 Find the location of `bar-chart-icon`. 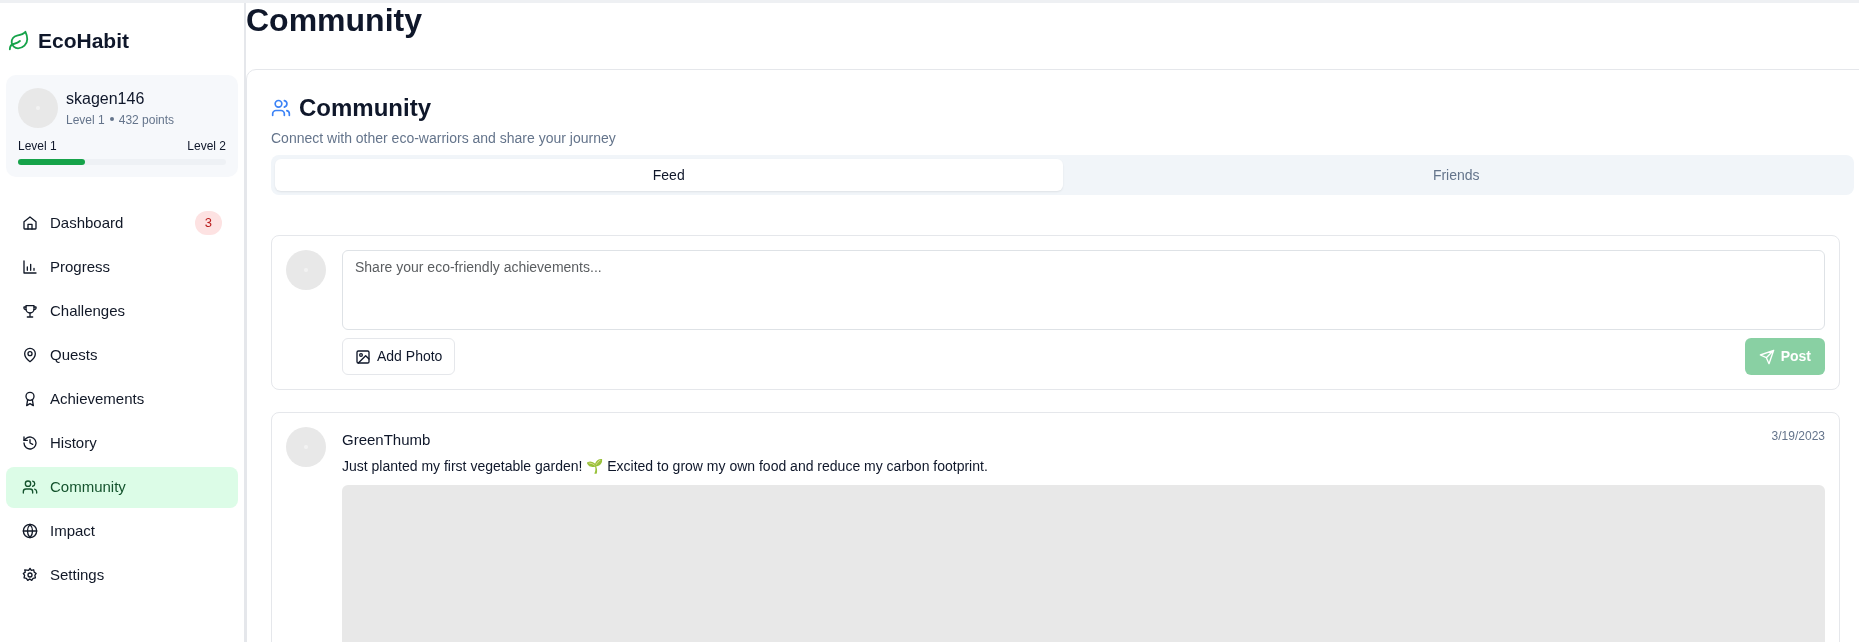

bar-chart-icon is located at coordinates (30, 267).